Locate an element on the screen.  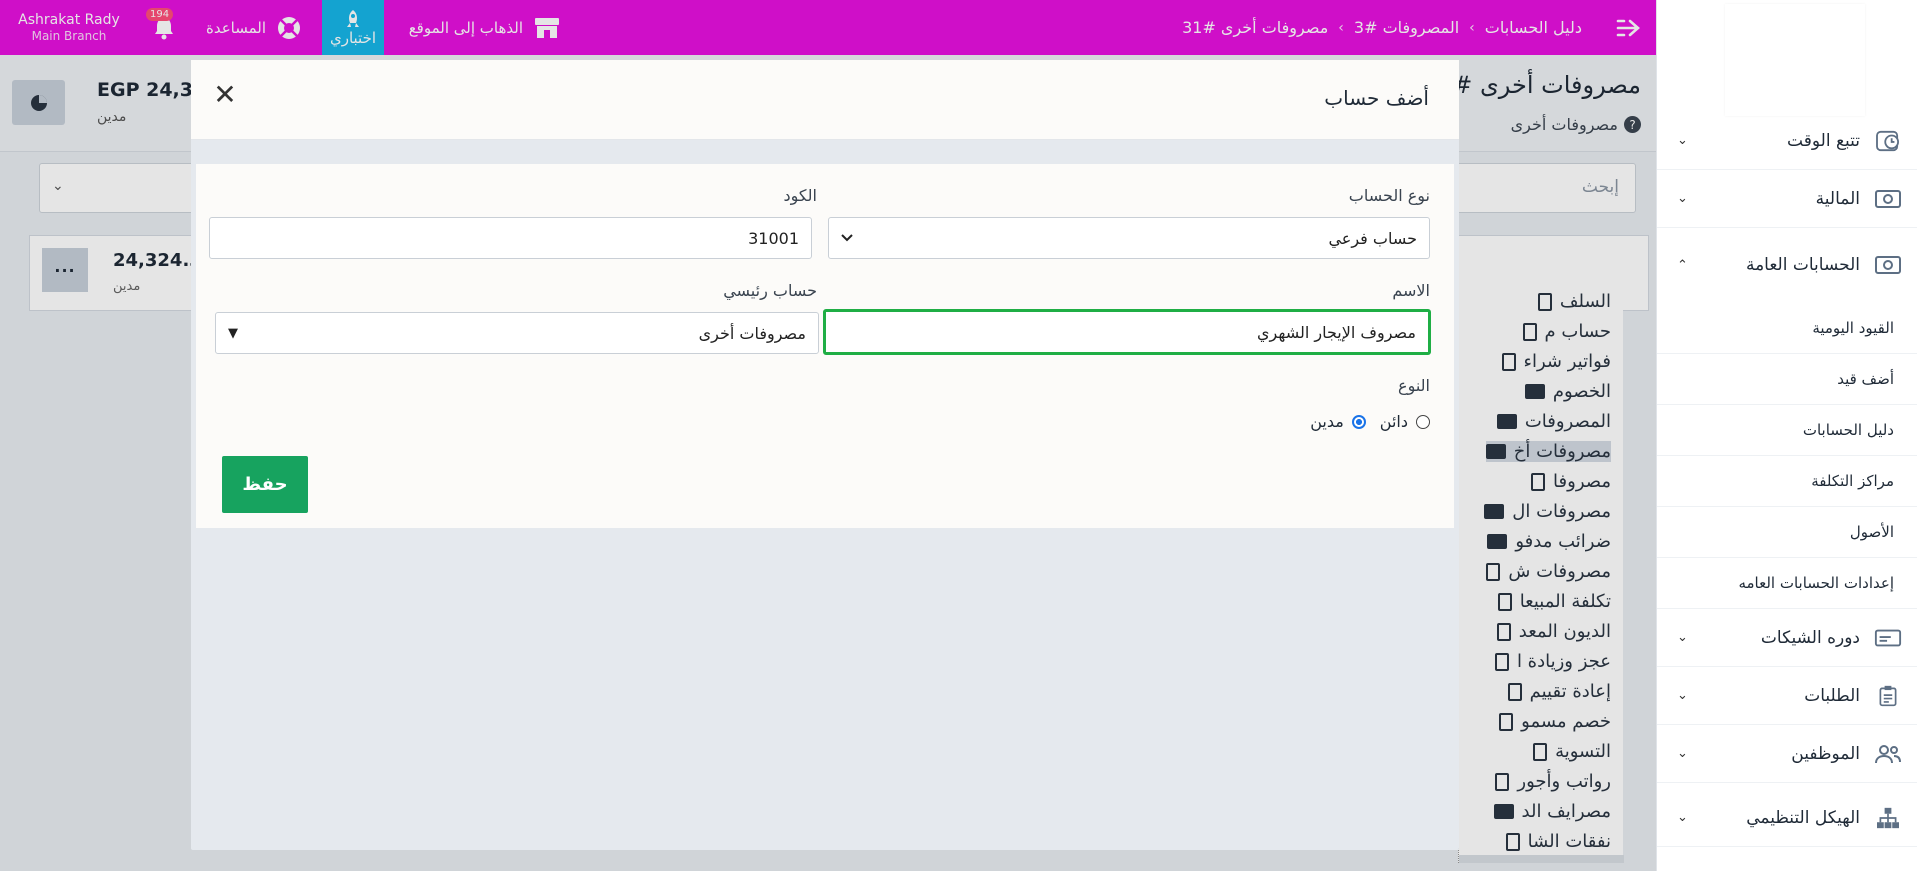
sidebar-item-label: الحسابات العامة is located at coordinates (1802, 265).